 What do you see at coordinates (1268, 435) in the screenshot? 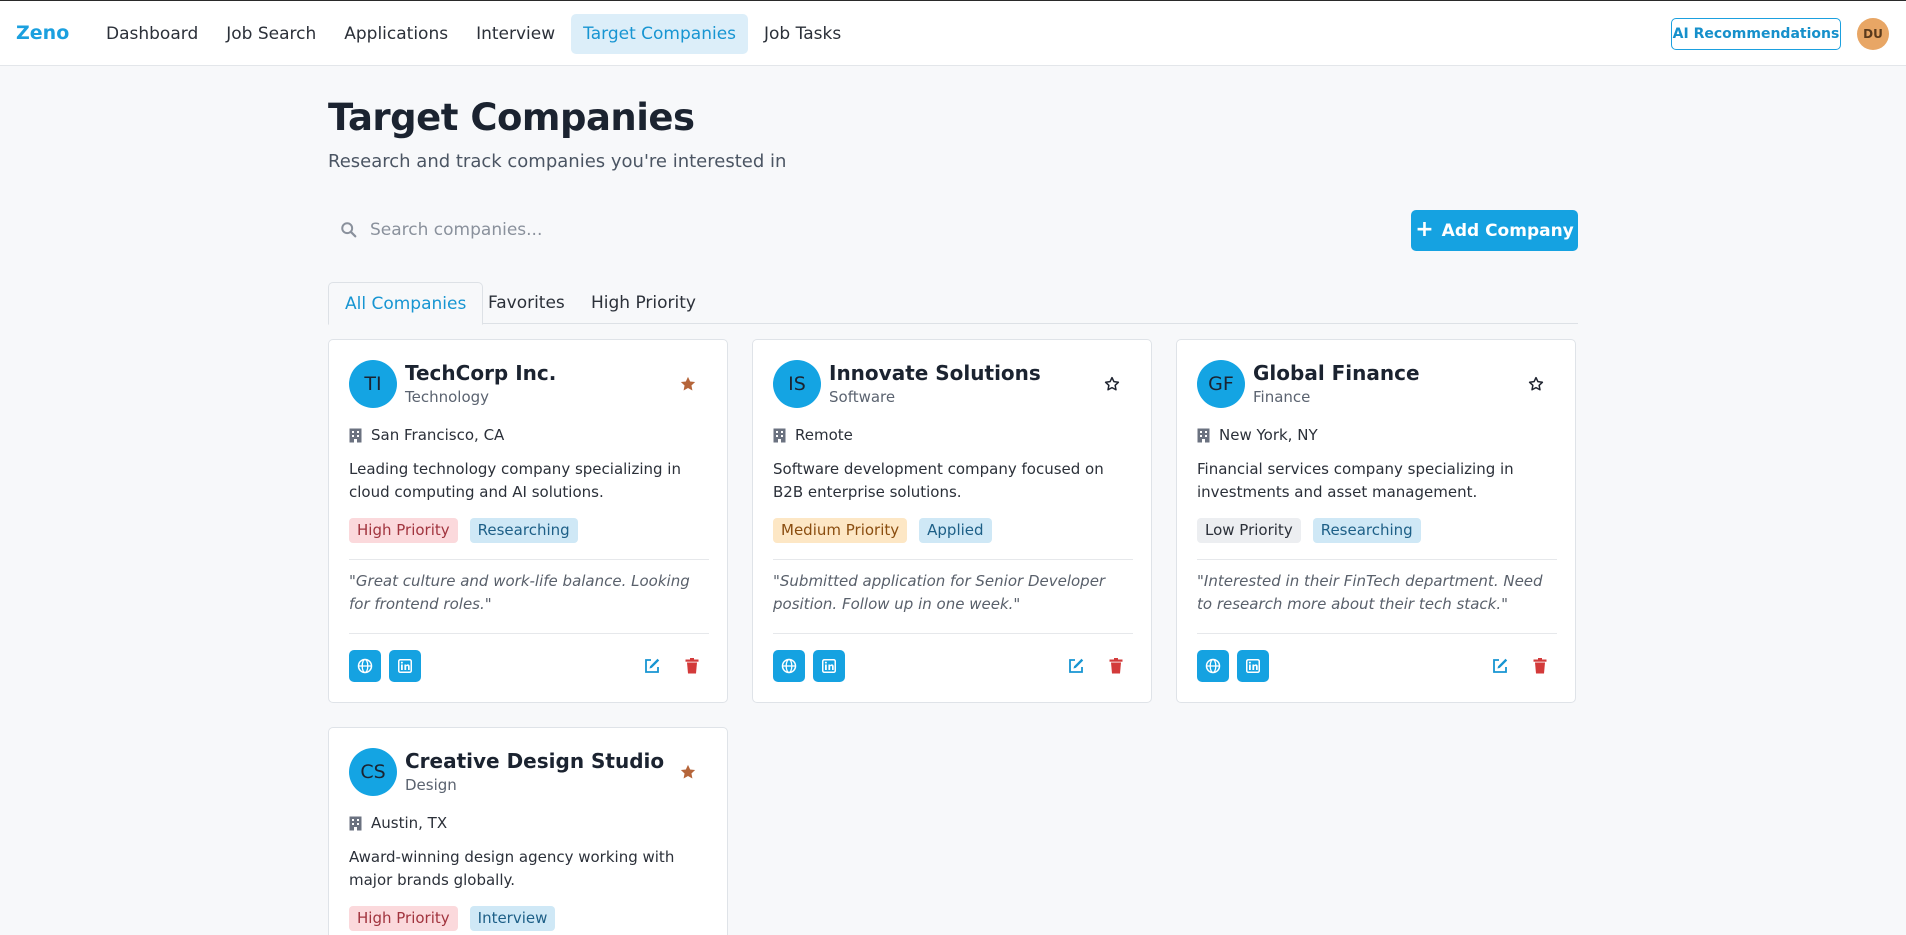
I see `location-text: New York, NY` at bounding box center [1268, 435].